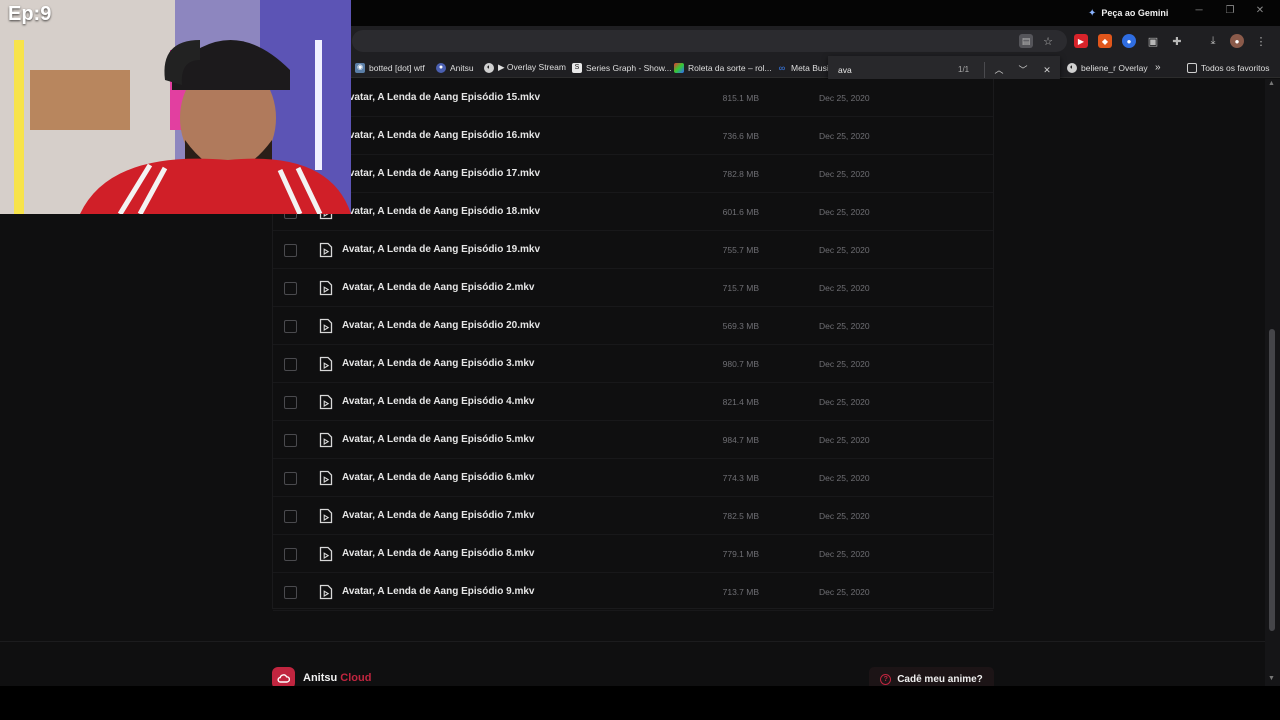 Image resolution: width=1280 pixels, height=720 pixels. I want to click on bookmark-anitsu: ● Anitsu, so click(455, 67).